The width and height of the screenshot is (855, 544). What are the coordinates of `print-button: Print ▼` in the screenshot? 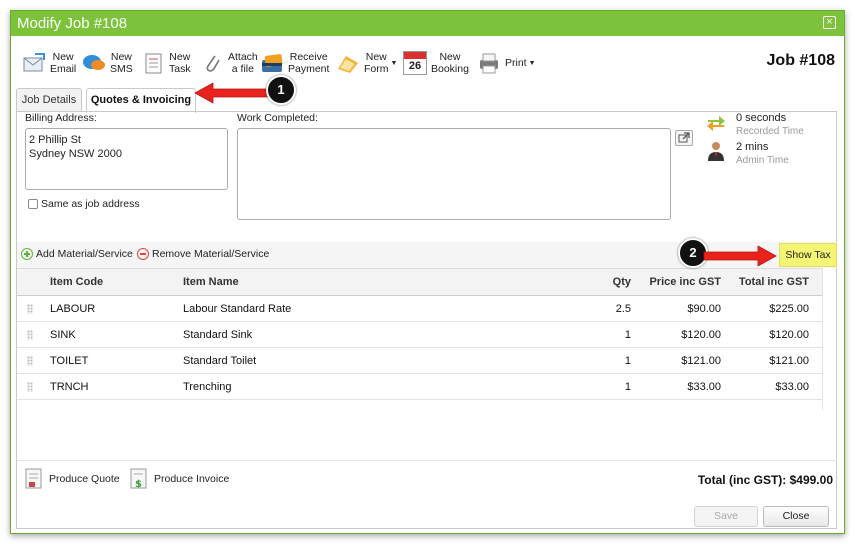 It's located at (506, 63).